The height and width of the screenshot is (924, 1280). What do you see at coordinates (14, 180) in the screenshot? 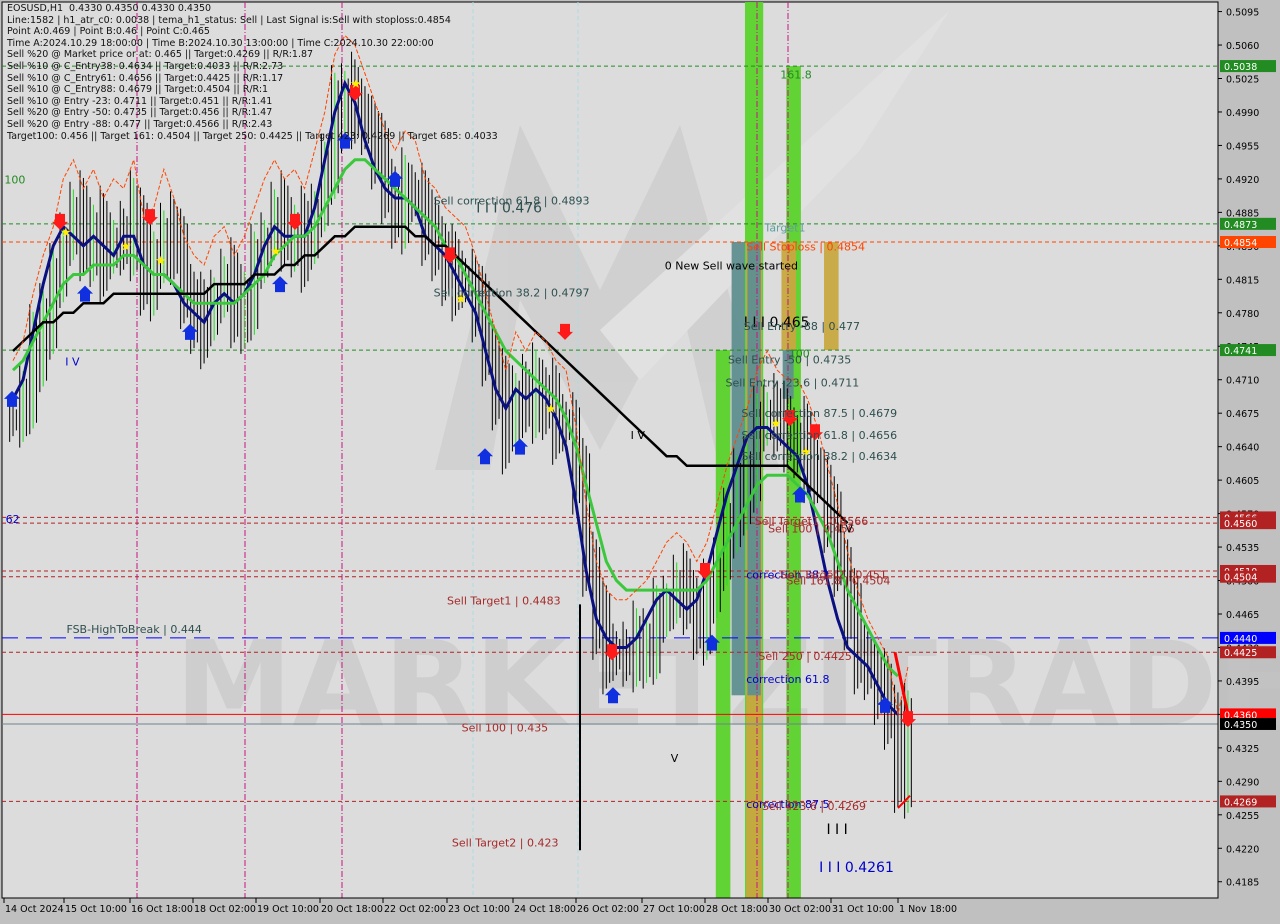
I see `chart-annotation: 100` at bounding box center [14, 180].